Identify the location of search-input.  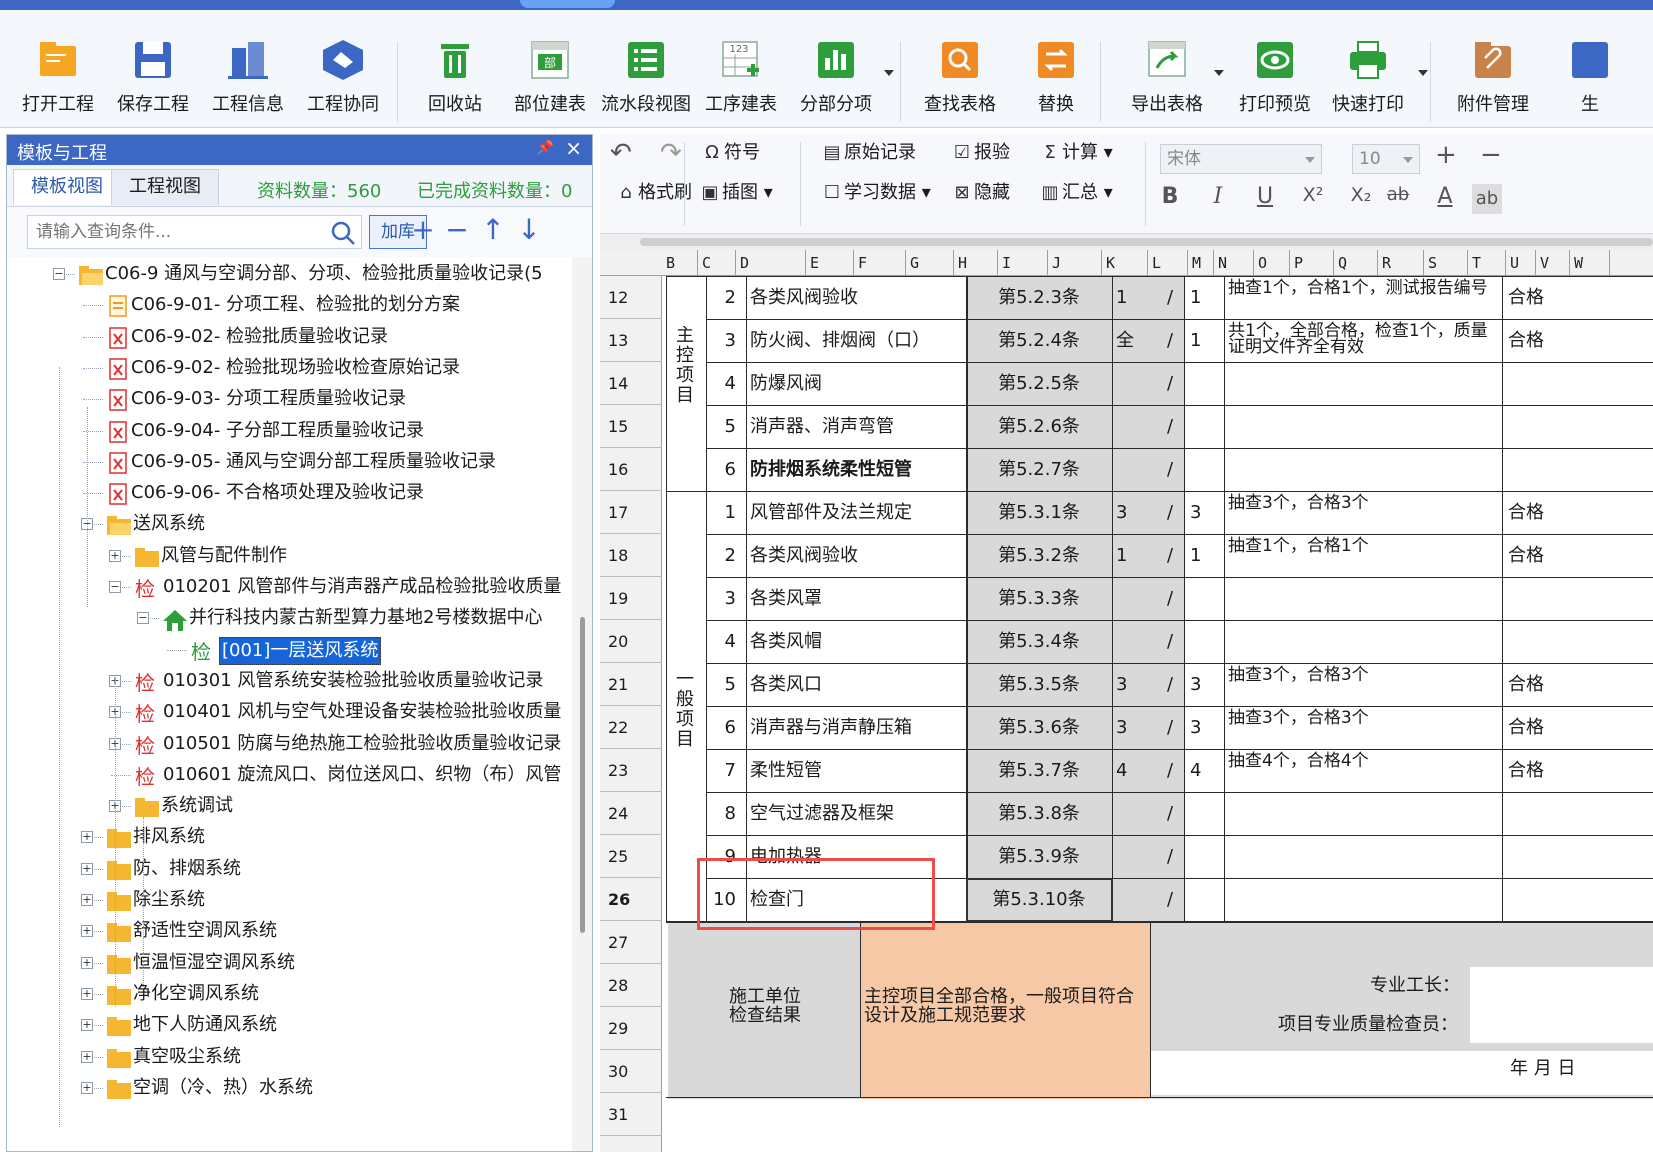
(194, 232).